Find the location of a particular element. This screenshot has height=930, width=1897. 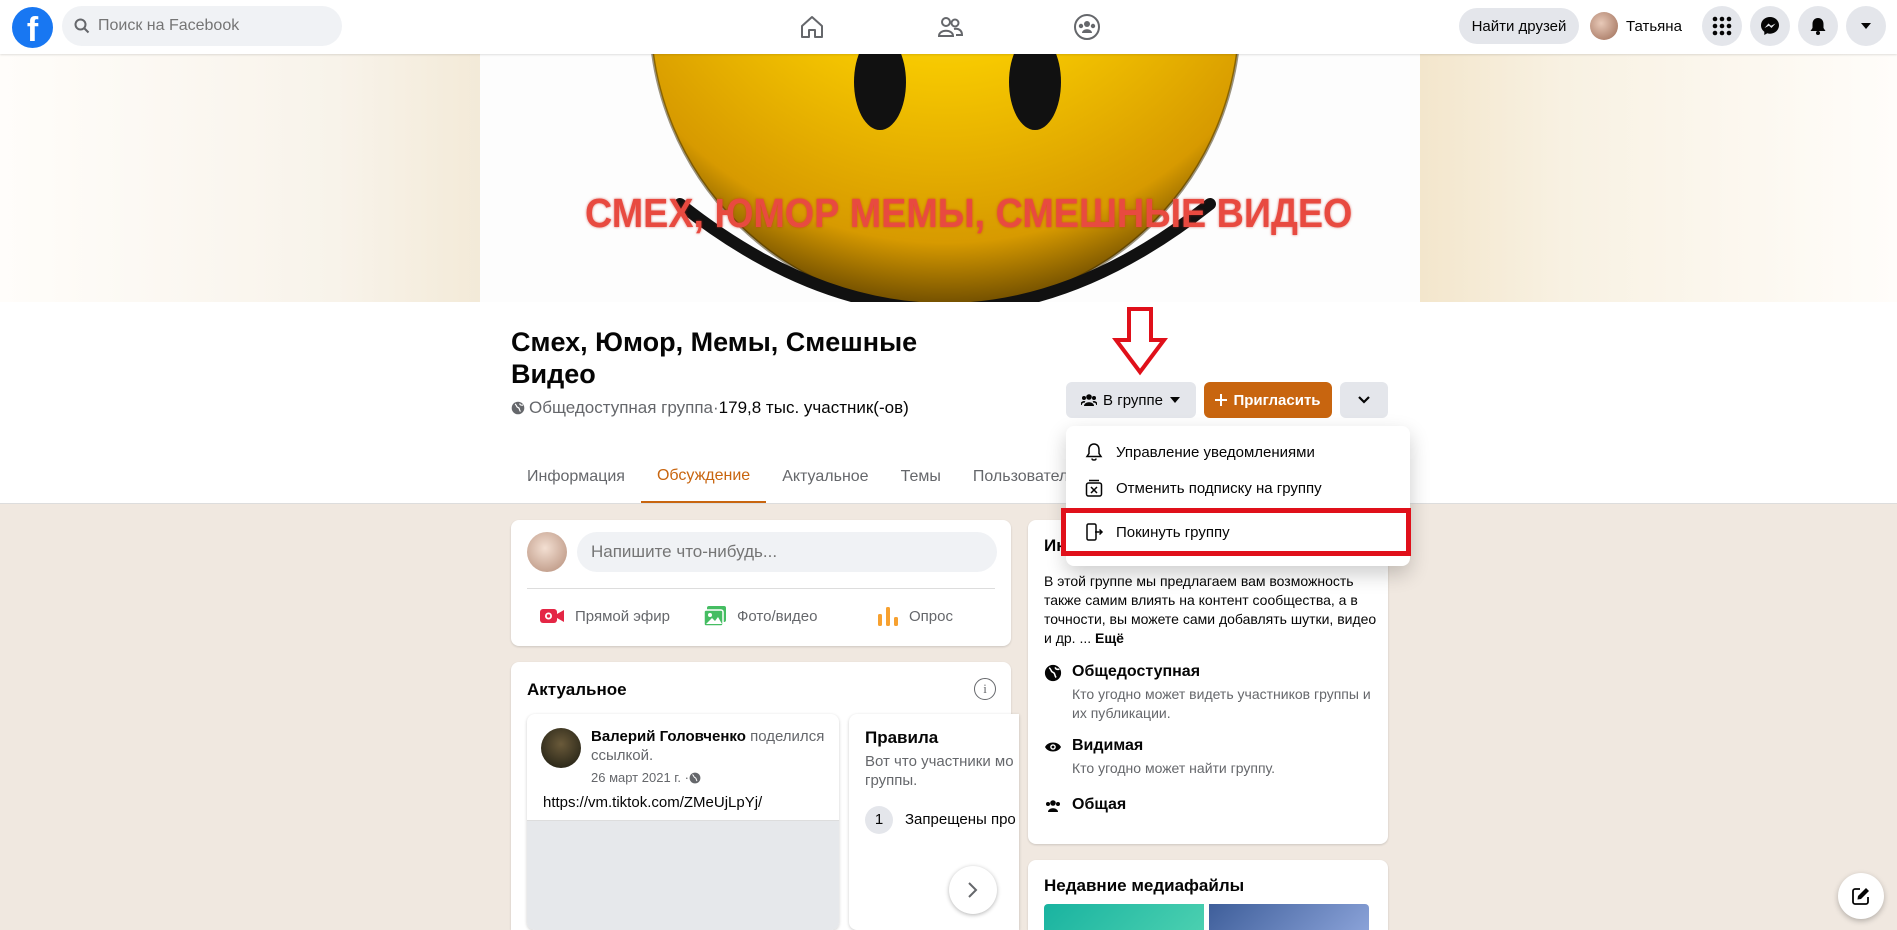

live-video-button: Прямой эфир is located at coordinates (604, 616).